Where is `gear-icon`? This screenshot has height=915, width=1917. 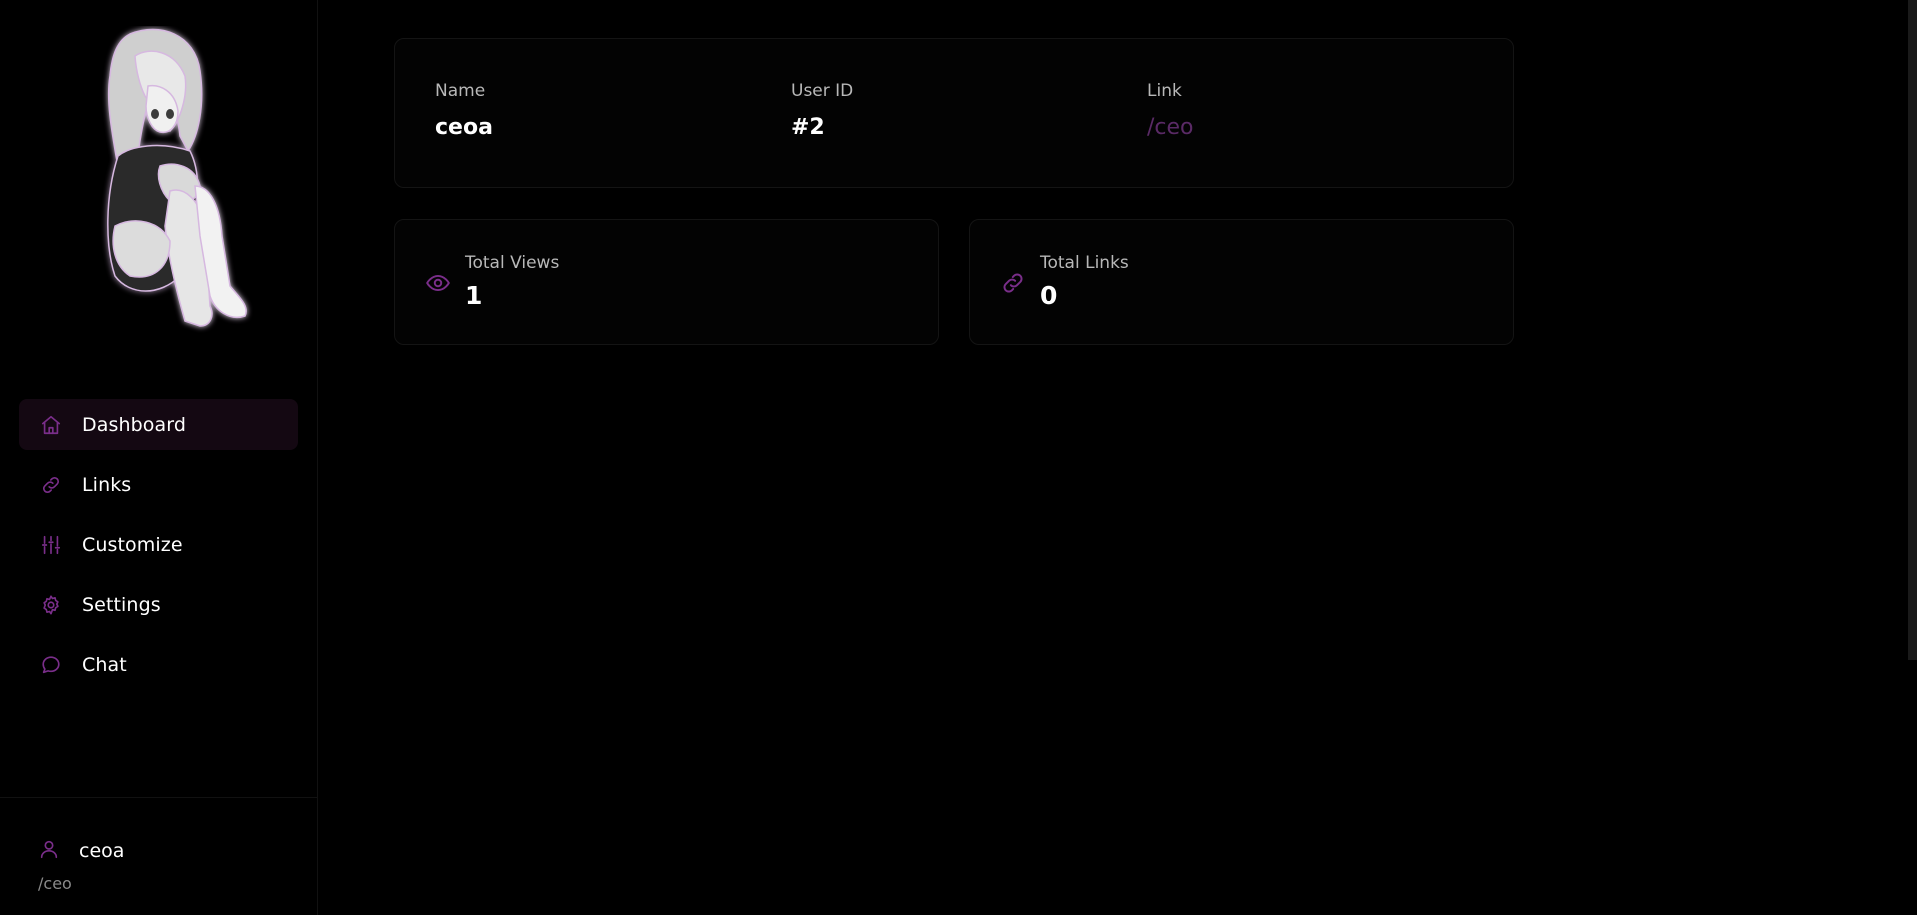 gear-icon is located at coordinates (51, 605).